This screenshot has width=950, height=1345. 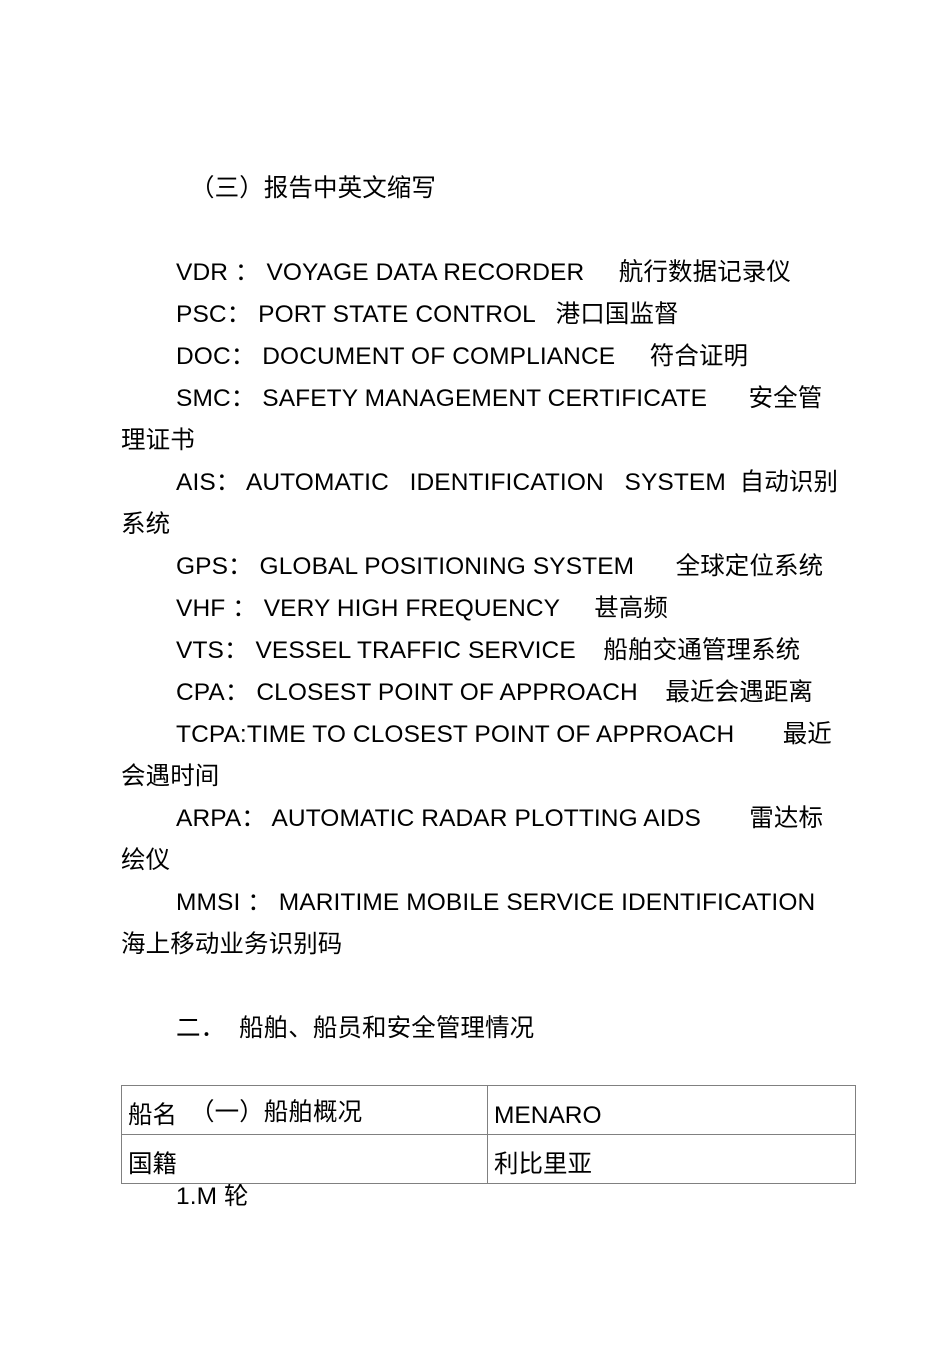 I want to click on table-row: 国籍 利比里亚, so click(x=488, y=1159).